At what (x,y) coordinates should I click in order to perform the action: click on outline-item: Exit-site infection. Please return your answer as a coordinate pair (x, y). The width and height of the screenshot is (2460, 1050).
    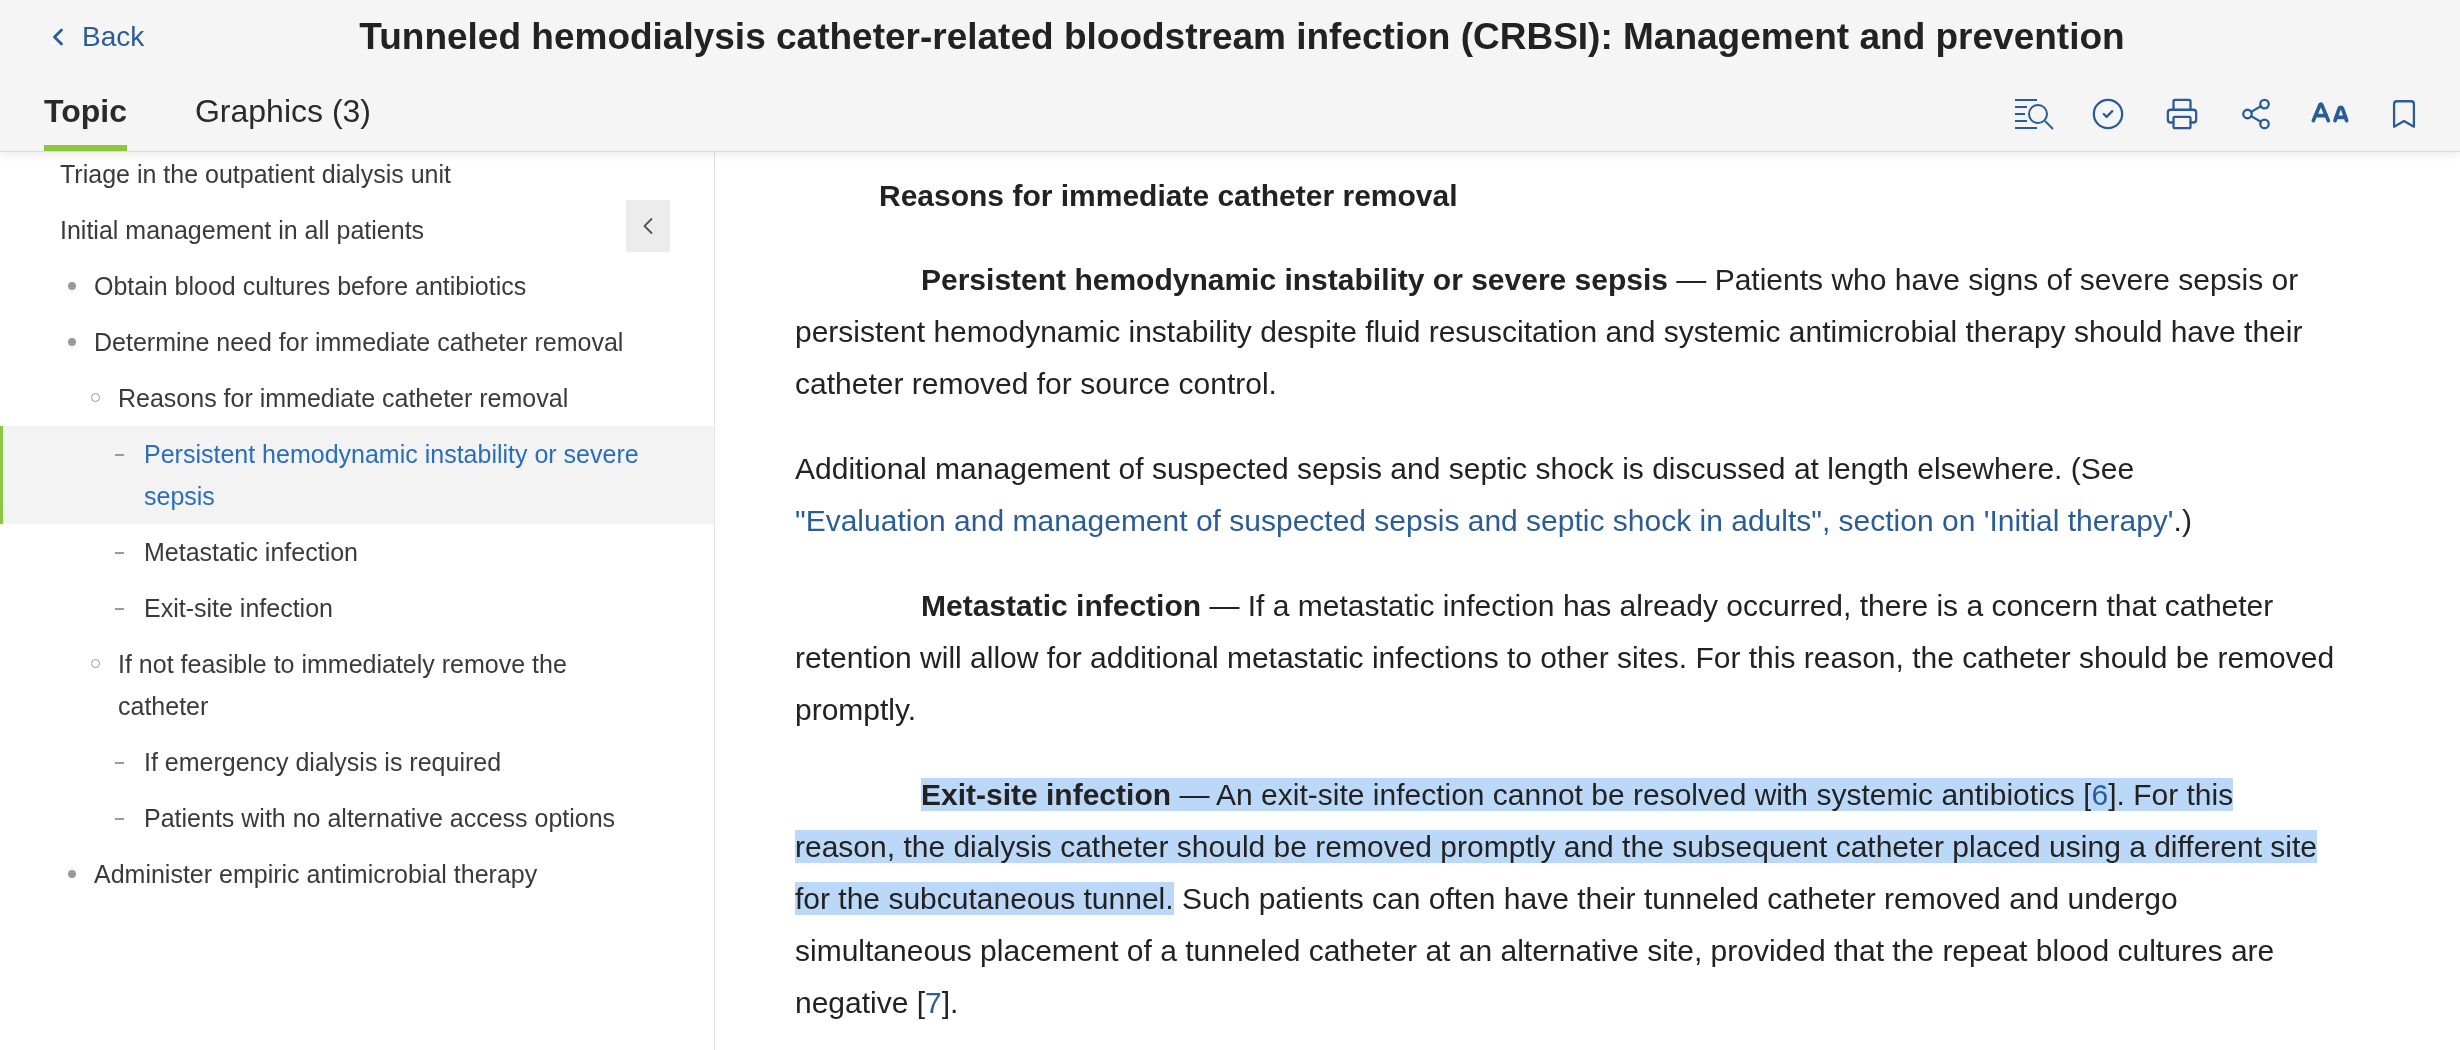
    Looking at the image, I should click on (357, 608).